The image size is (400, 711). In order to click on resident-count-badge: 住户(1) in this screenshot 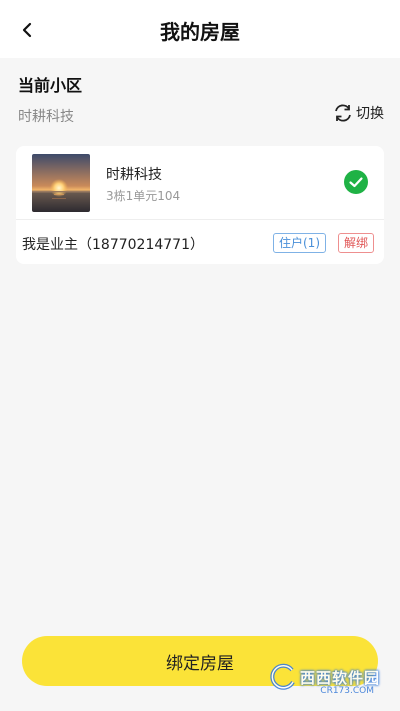, I will do `click(299, 243)`.